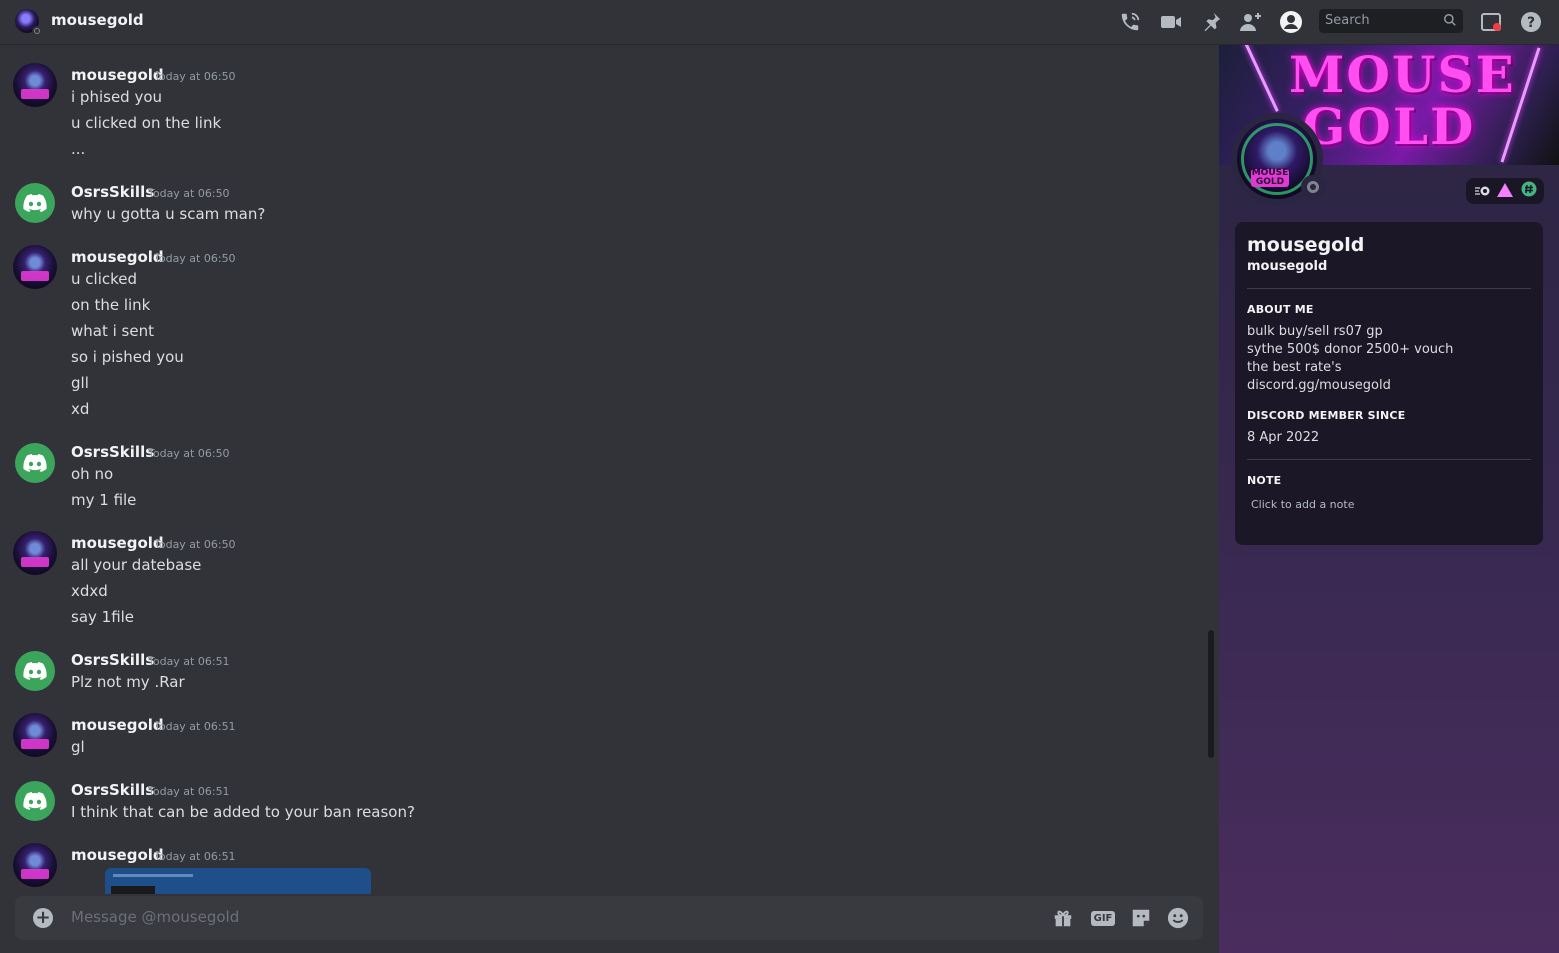 Image resolution: width=1559 pixels, height=953 pixels. Describe the element at coordinates (89, 591) in the screenshot. I see `message-line: xdxd` at that location.